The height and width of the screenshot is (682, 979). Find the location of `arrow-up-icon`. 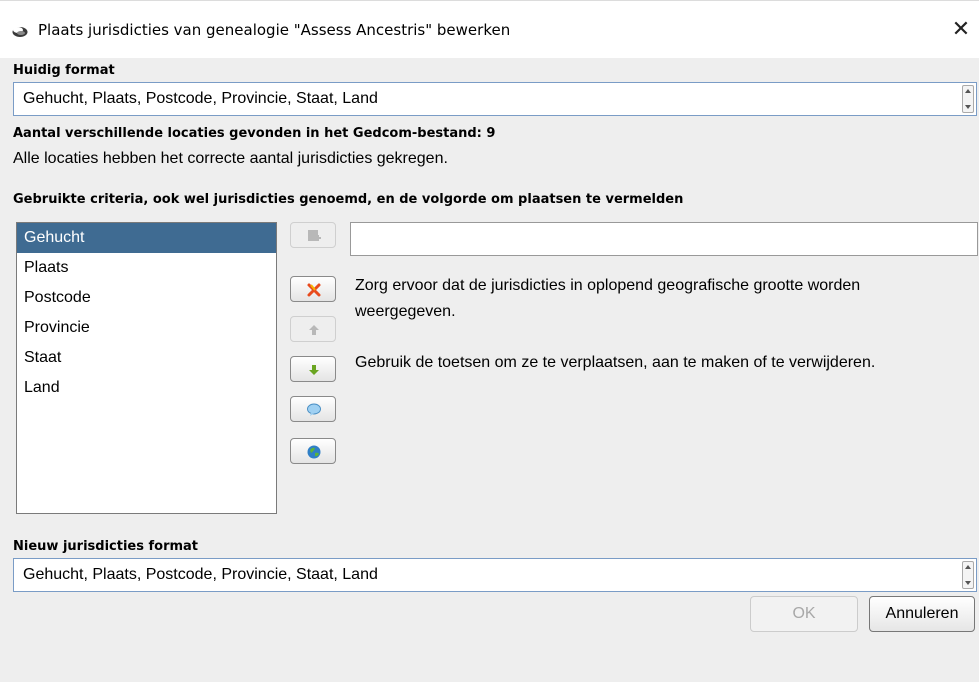

arrow-up-icon is located at coordinates (314, 330).